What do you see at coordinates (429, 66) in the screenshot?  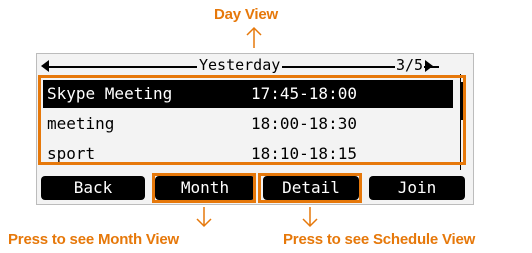 I see `right-arrow-icon` at bounding box center [429, 66].